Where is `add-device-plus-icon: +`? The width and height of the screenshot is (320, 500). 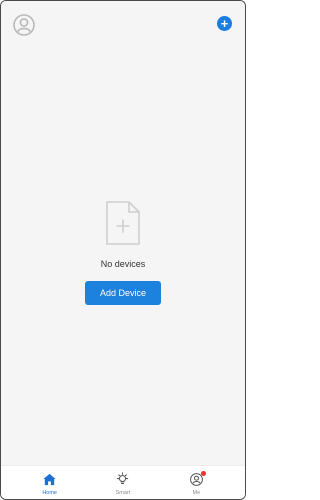 add-device-plus-icon: + is located at coordinates (224, 23).